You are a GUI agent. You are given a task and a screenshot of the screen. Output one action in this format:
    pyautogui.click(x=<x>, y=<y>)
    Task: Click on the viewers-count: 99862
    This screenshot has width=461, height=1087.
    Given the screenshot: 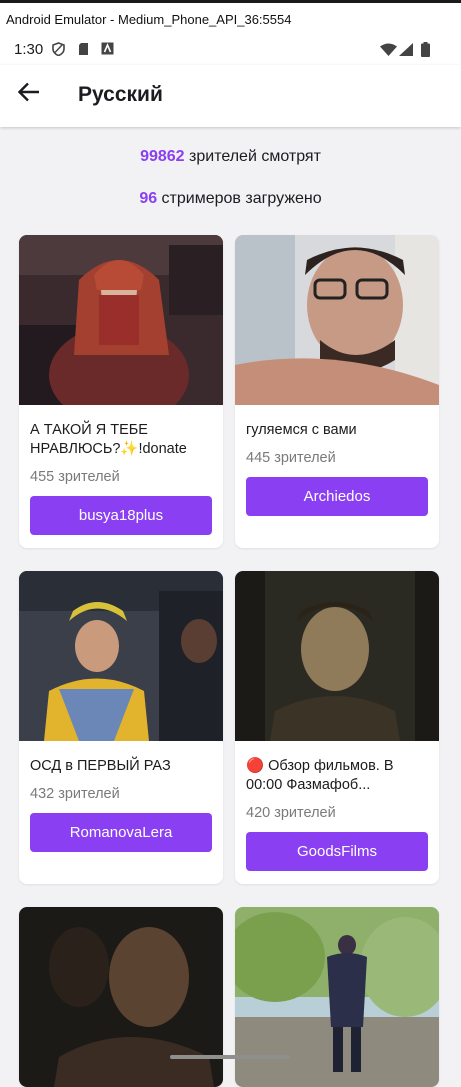 What is the action you would take?
    pyautogui.click(x=162, y=156)
    